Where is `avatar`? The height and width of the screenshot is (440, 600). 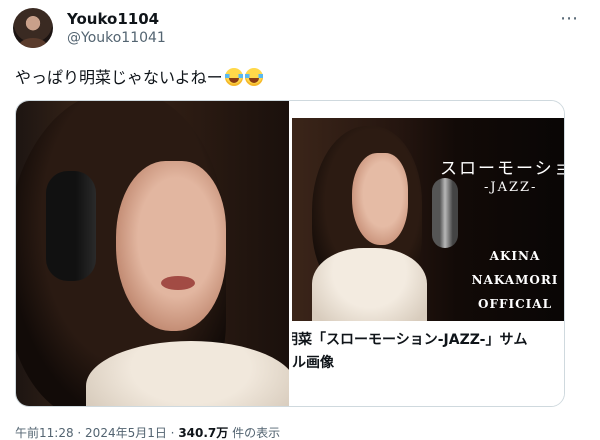 avatar is located at coordinates (33, 28).